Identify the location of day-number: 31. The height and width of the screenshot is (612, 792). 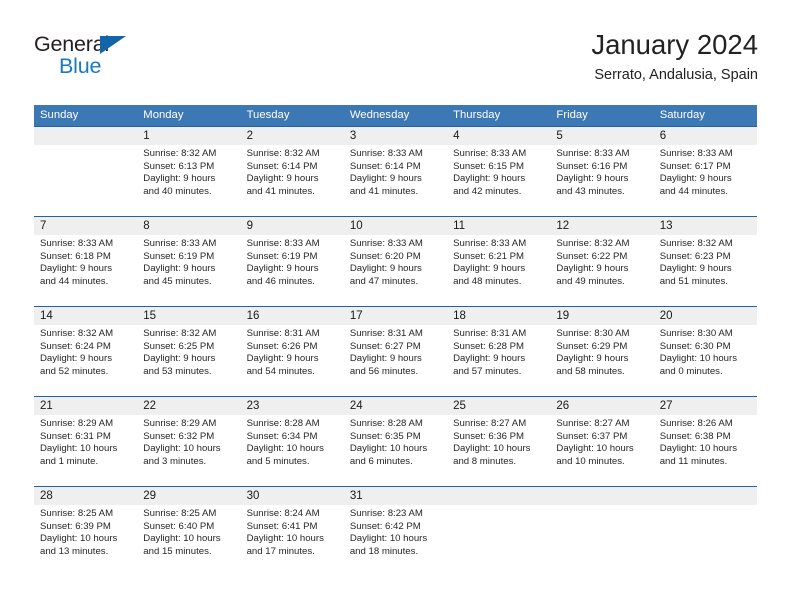
(356, 496).